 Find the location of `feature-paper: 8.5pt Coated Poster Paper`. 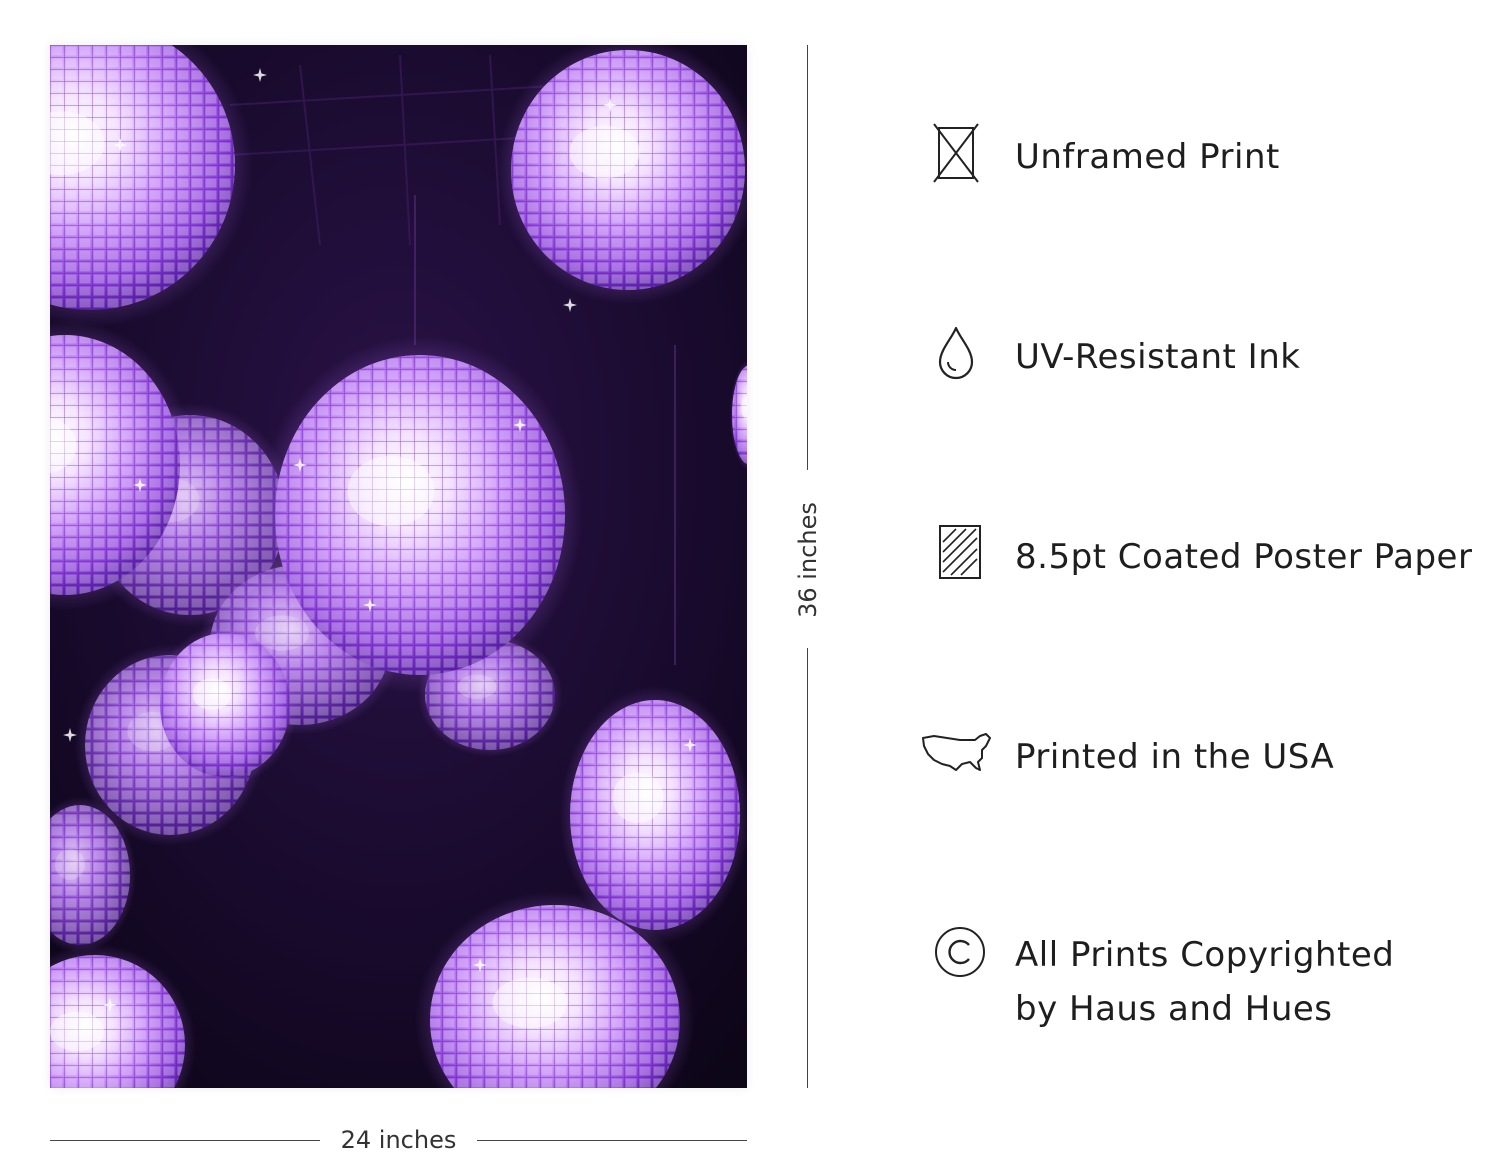

feature-paper: 8.5pt Coated Poster Paper is located at coordinates (1210, 555).